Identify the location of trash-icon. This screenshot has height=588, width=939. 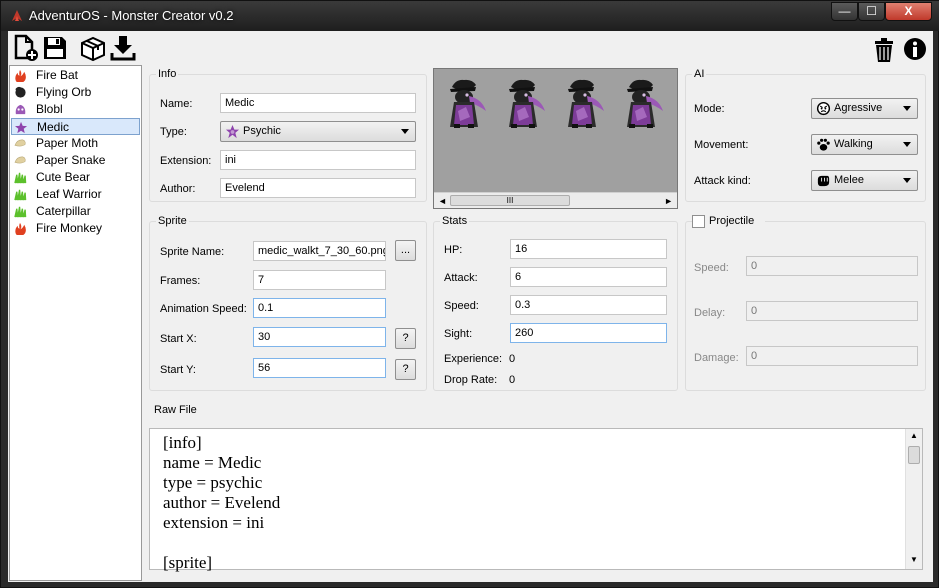
(884, 50).